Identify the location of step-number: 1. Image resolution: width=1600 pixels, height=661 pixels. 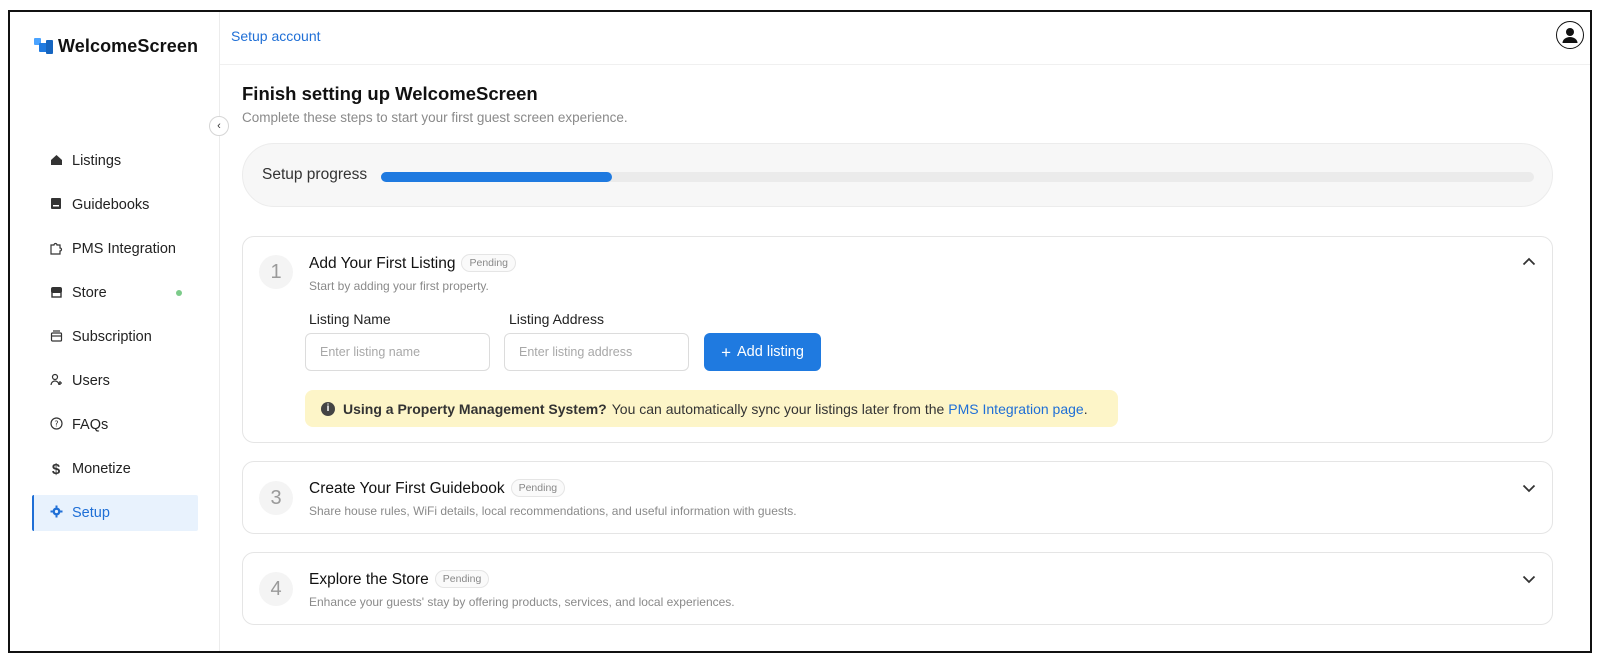
(276, 272).